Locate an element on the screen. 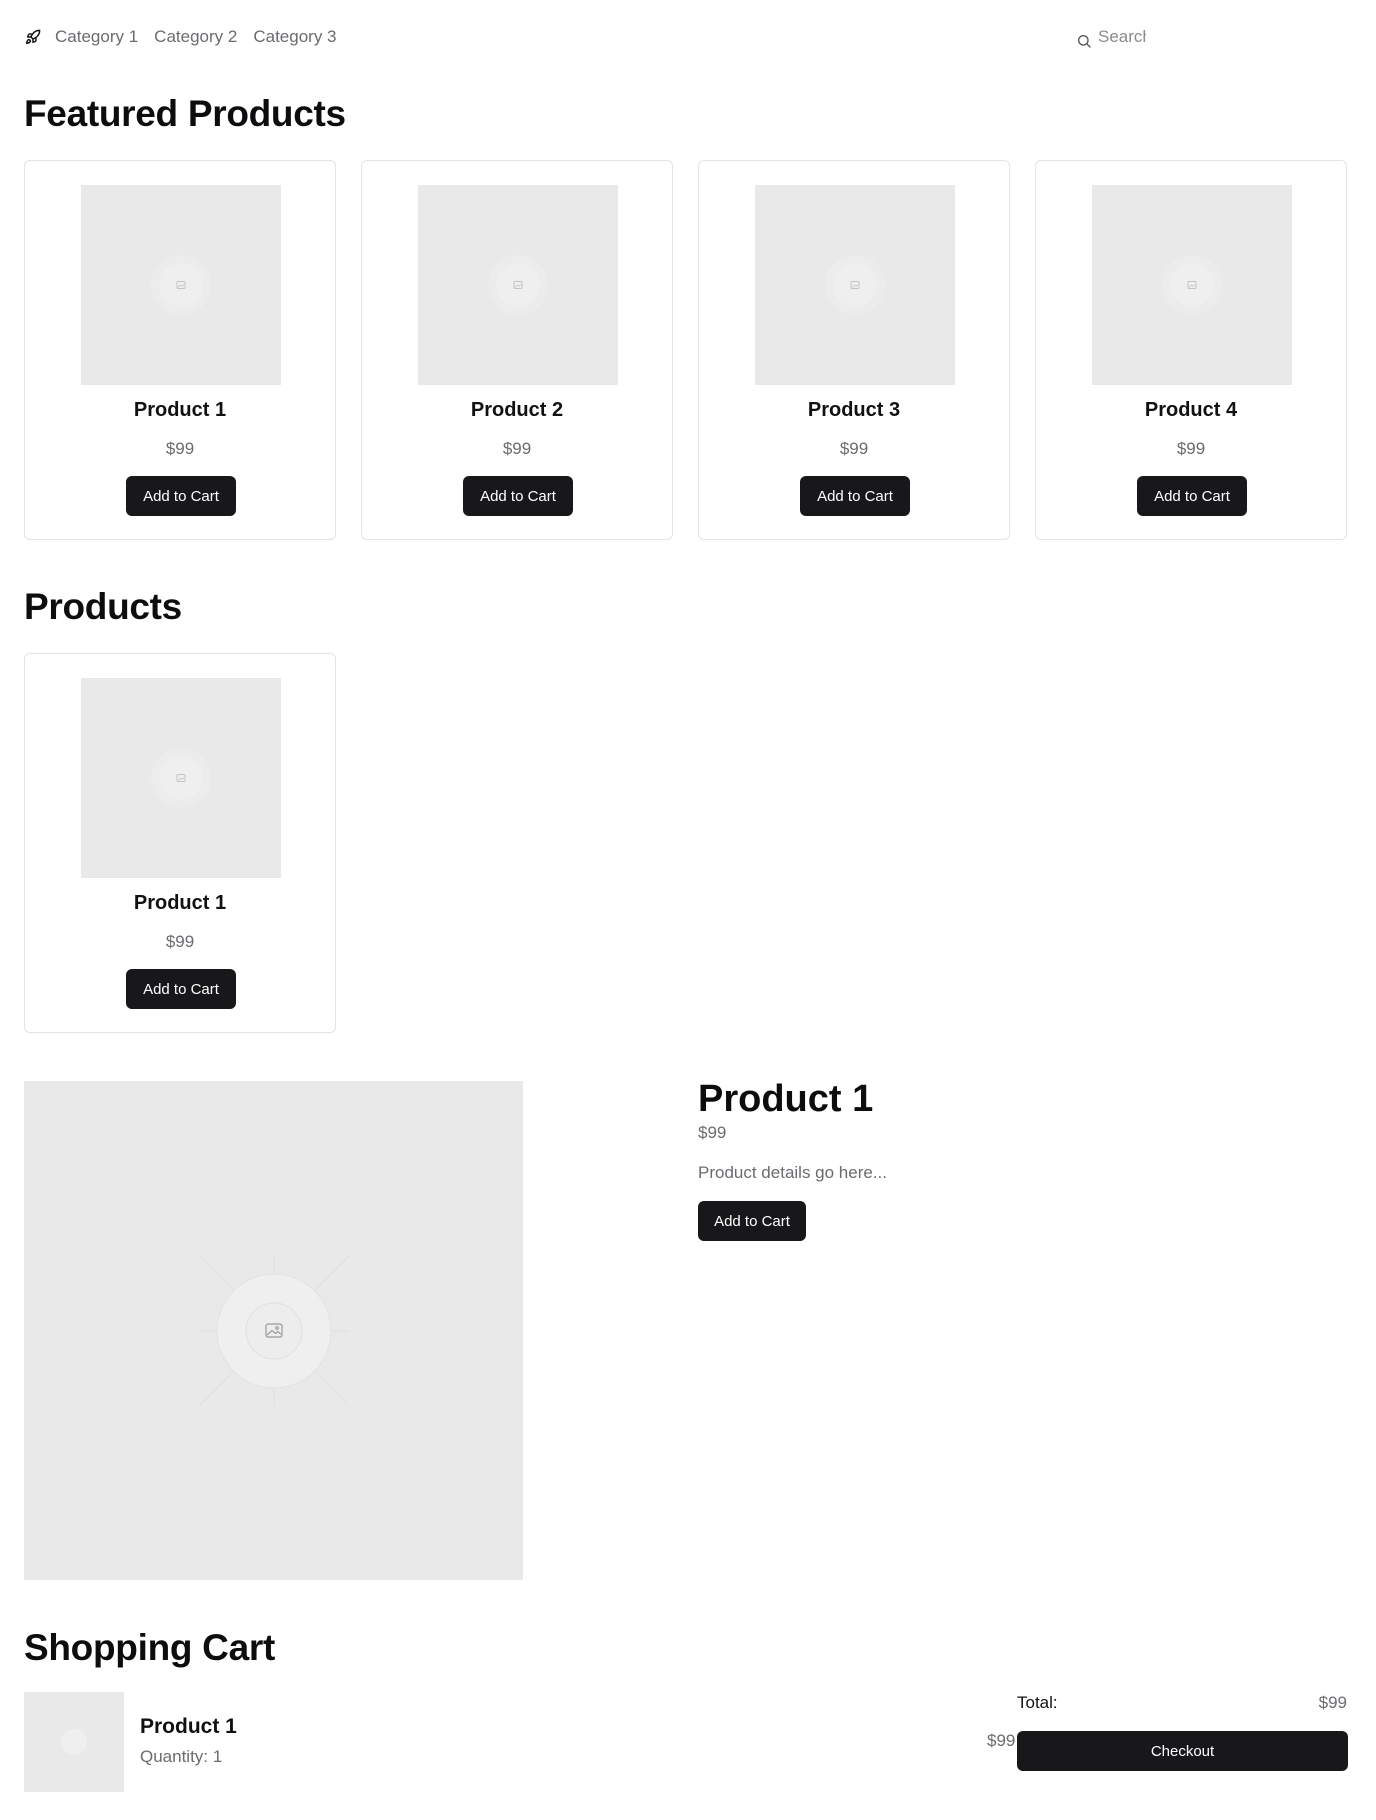 The width and height of the screenshot is (1376, 1820). rocket-icon is located at coordinates (33, 37).